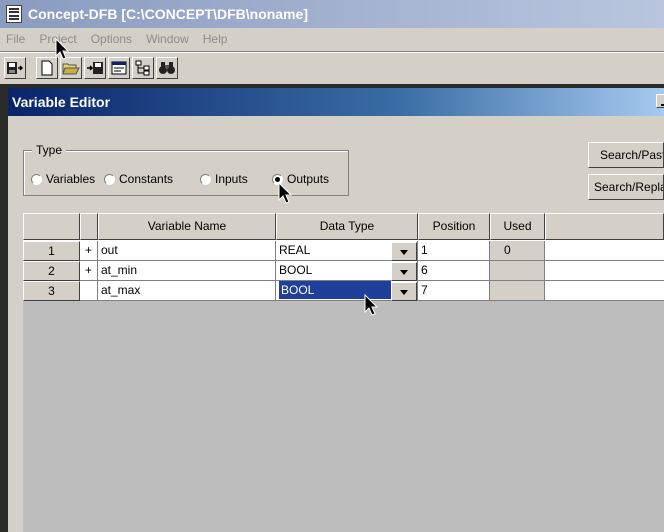  I want to click on toolbar, so click(92, 68).